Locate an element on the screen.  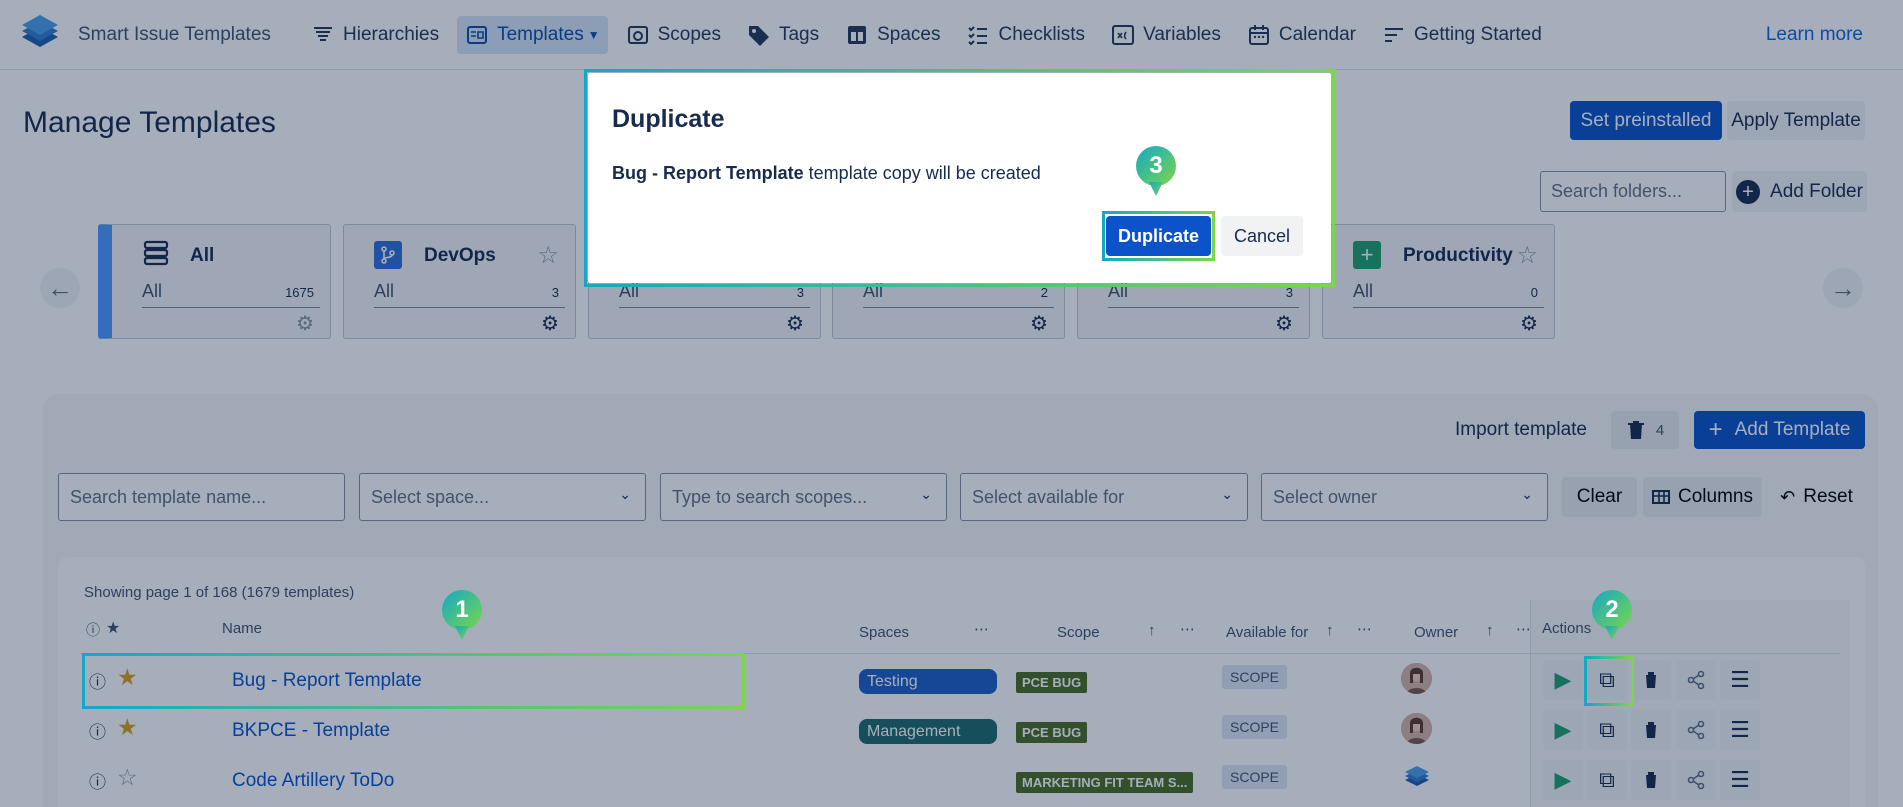
dialog-message-text: template copy will be created is located at coordinates (922, 173).